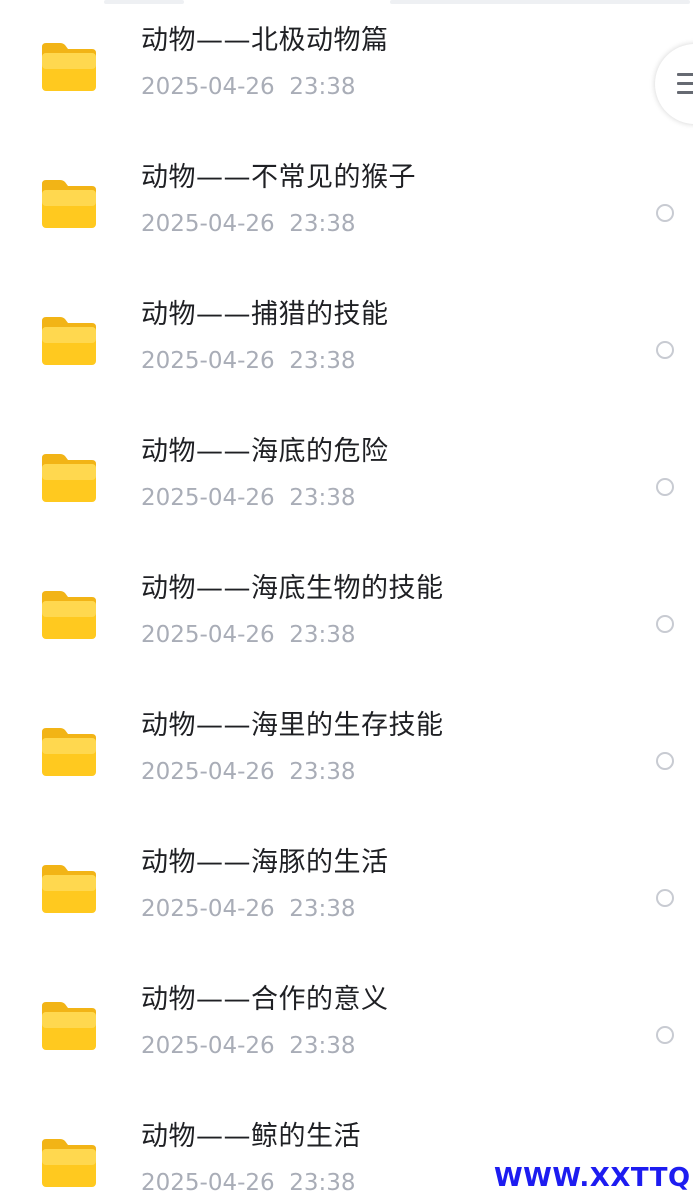  I want to click on list-item: 动物——不常见的猴子 2025-04-26 23:38, so click(346, 205).